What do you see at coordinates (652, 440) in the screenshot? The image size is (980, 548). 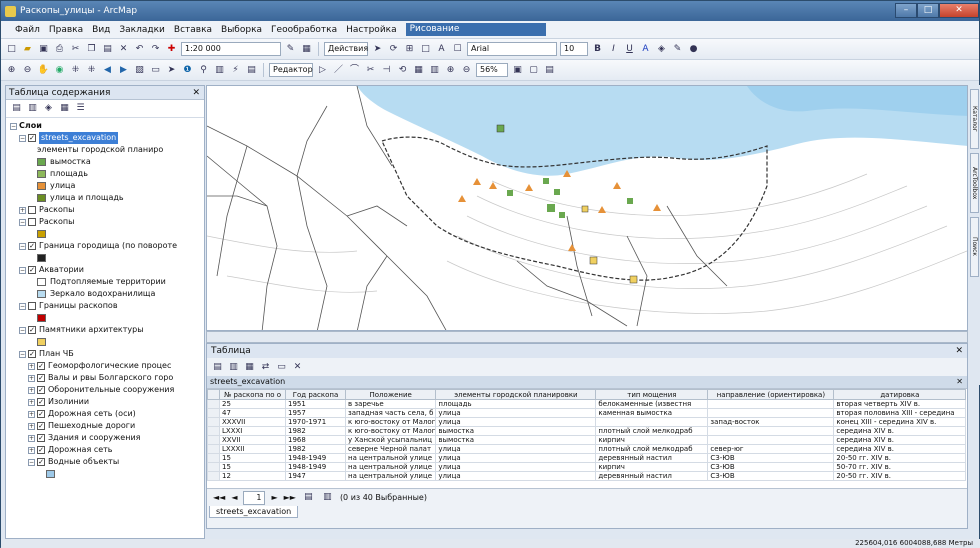 I see `table-cell: кирпич` at bounding box center [652, 440].